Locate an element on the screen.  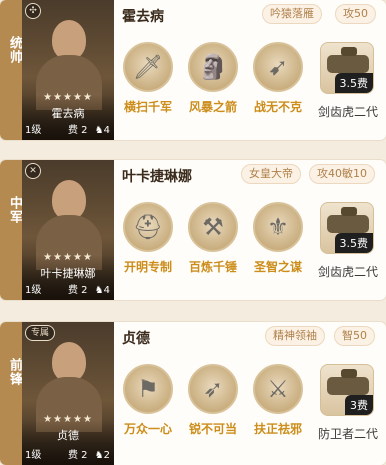
skill-label: 风暴之箭 is located at coordinates (212, 107).